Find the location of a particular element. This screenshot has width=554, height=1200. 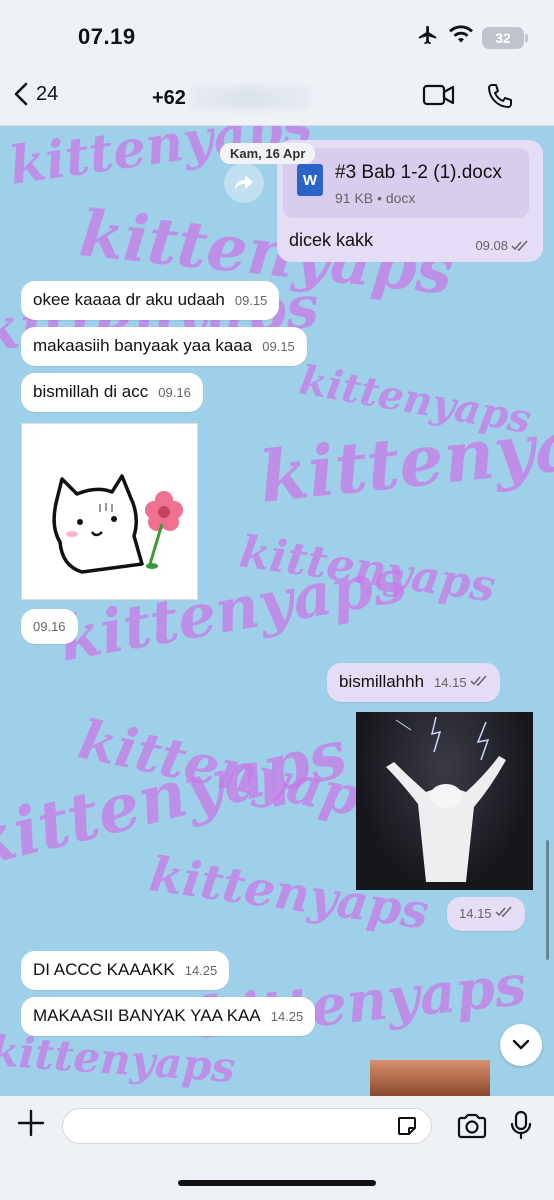

message-text: dicek kakk is located at coordinates (331, 240).